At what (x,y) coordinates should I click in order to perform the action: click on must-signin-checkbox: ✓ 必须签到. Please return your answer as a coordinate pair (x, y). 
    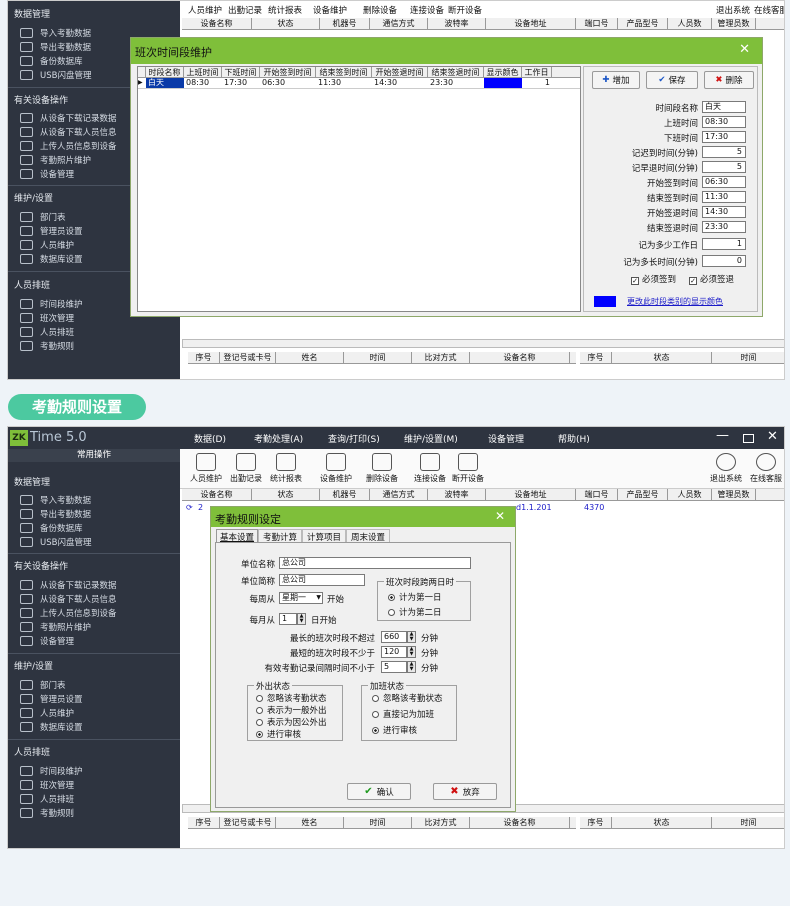
    Looking at the image, I should click on (653, 279).